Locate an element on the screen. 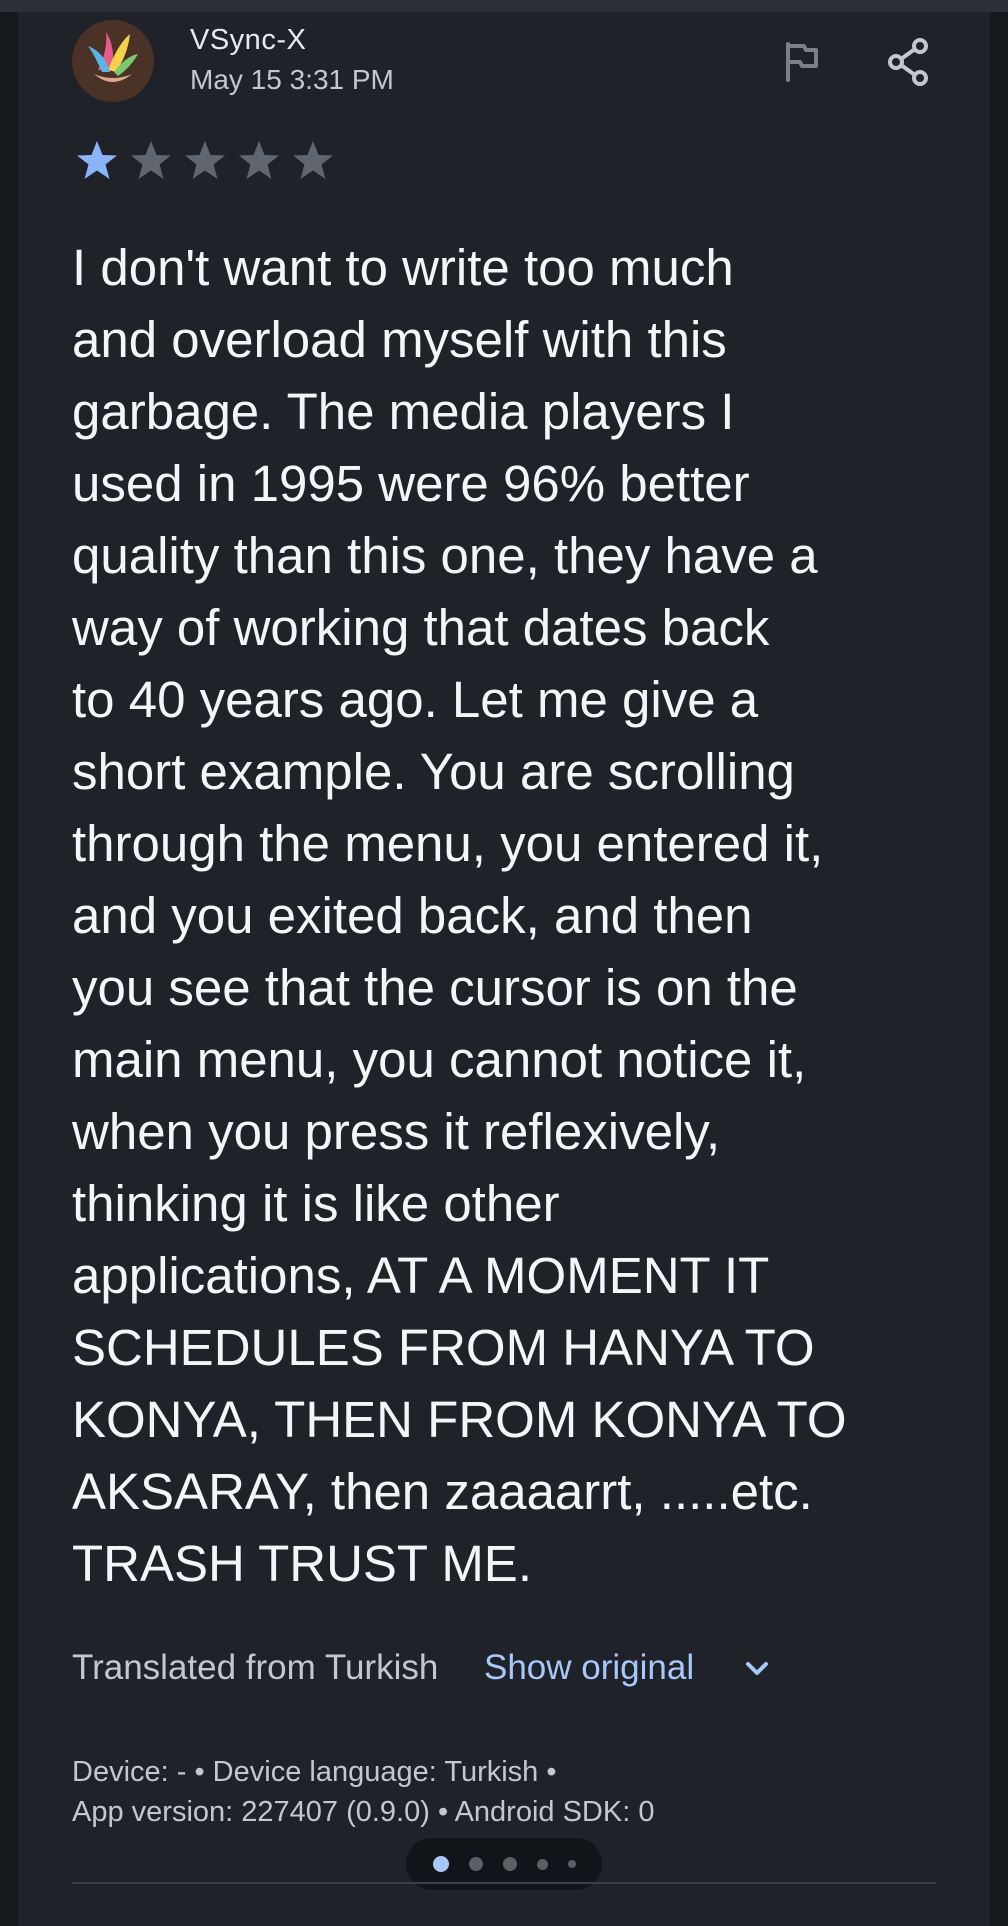 This screenshot has height=1926, width=1008. divider is located at coordinates (504, 1883).